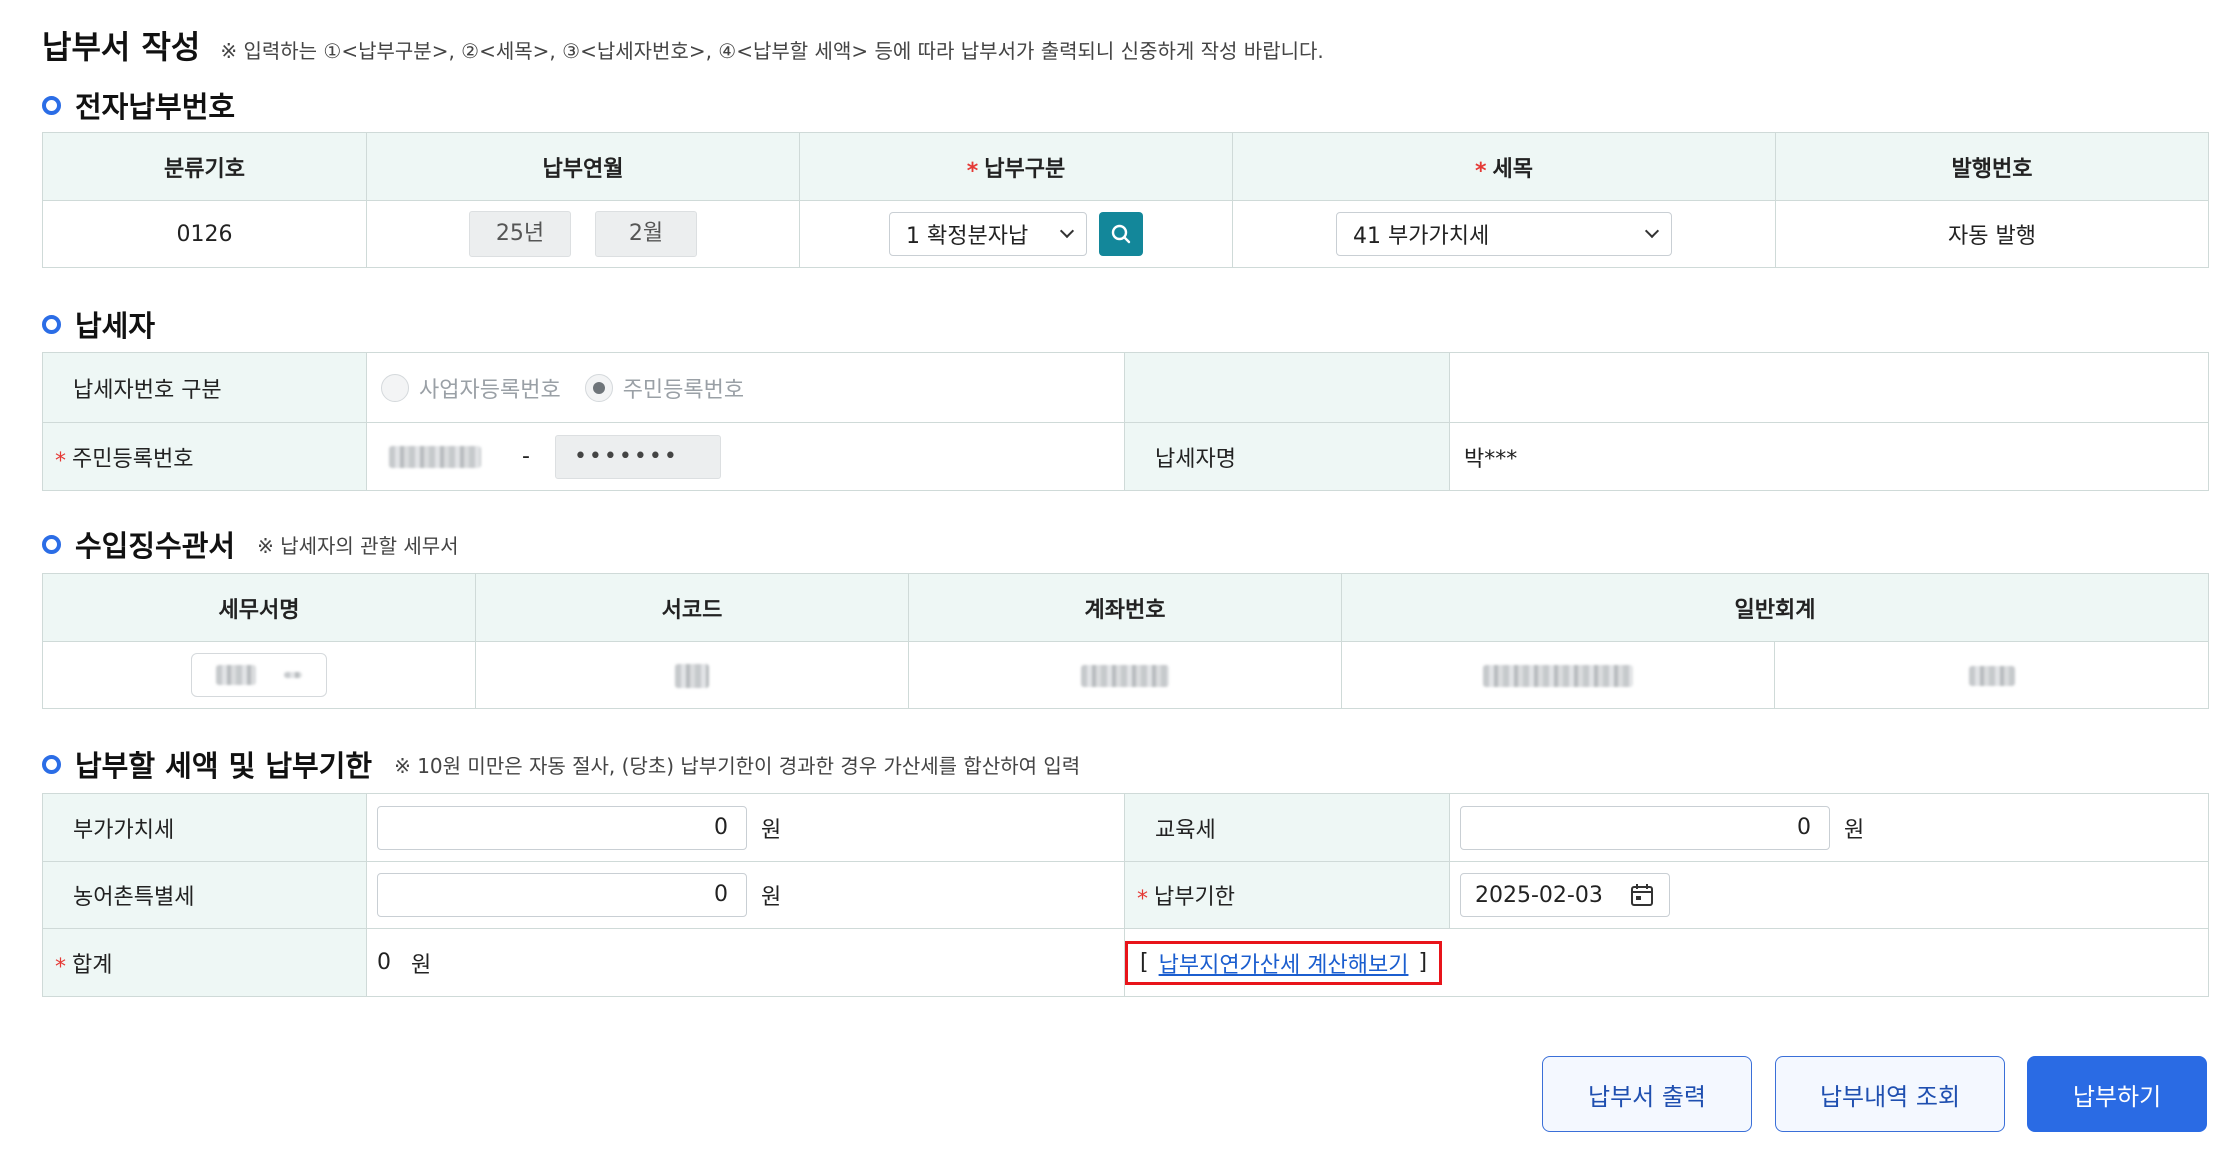  I want to click on vat-label: 부가가치세, so click(204, 827).